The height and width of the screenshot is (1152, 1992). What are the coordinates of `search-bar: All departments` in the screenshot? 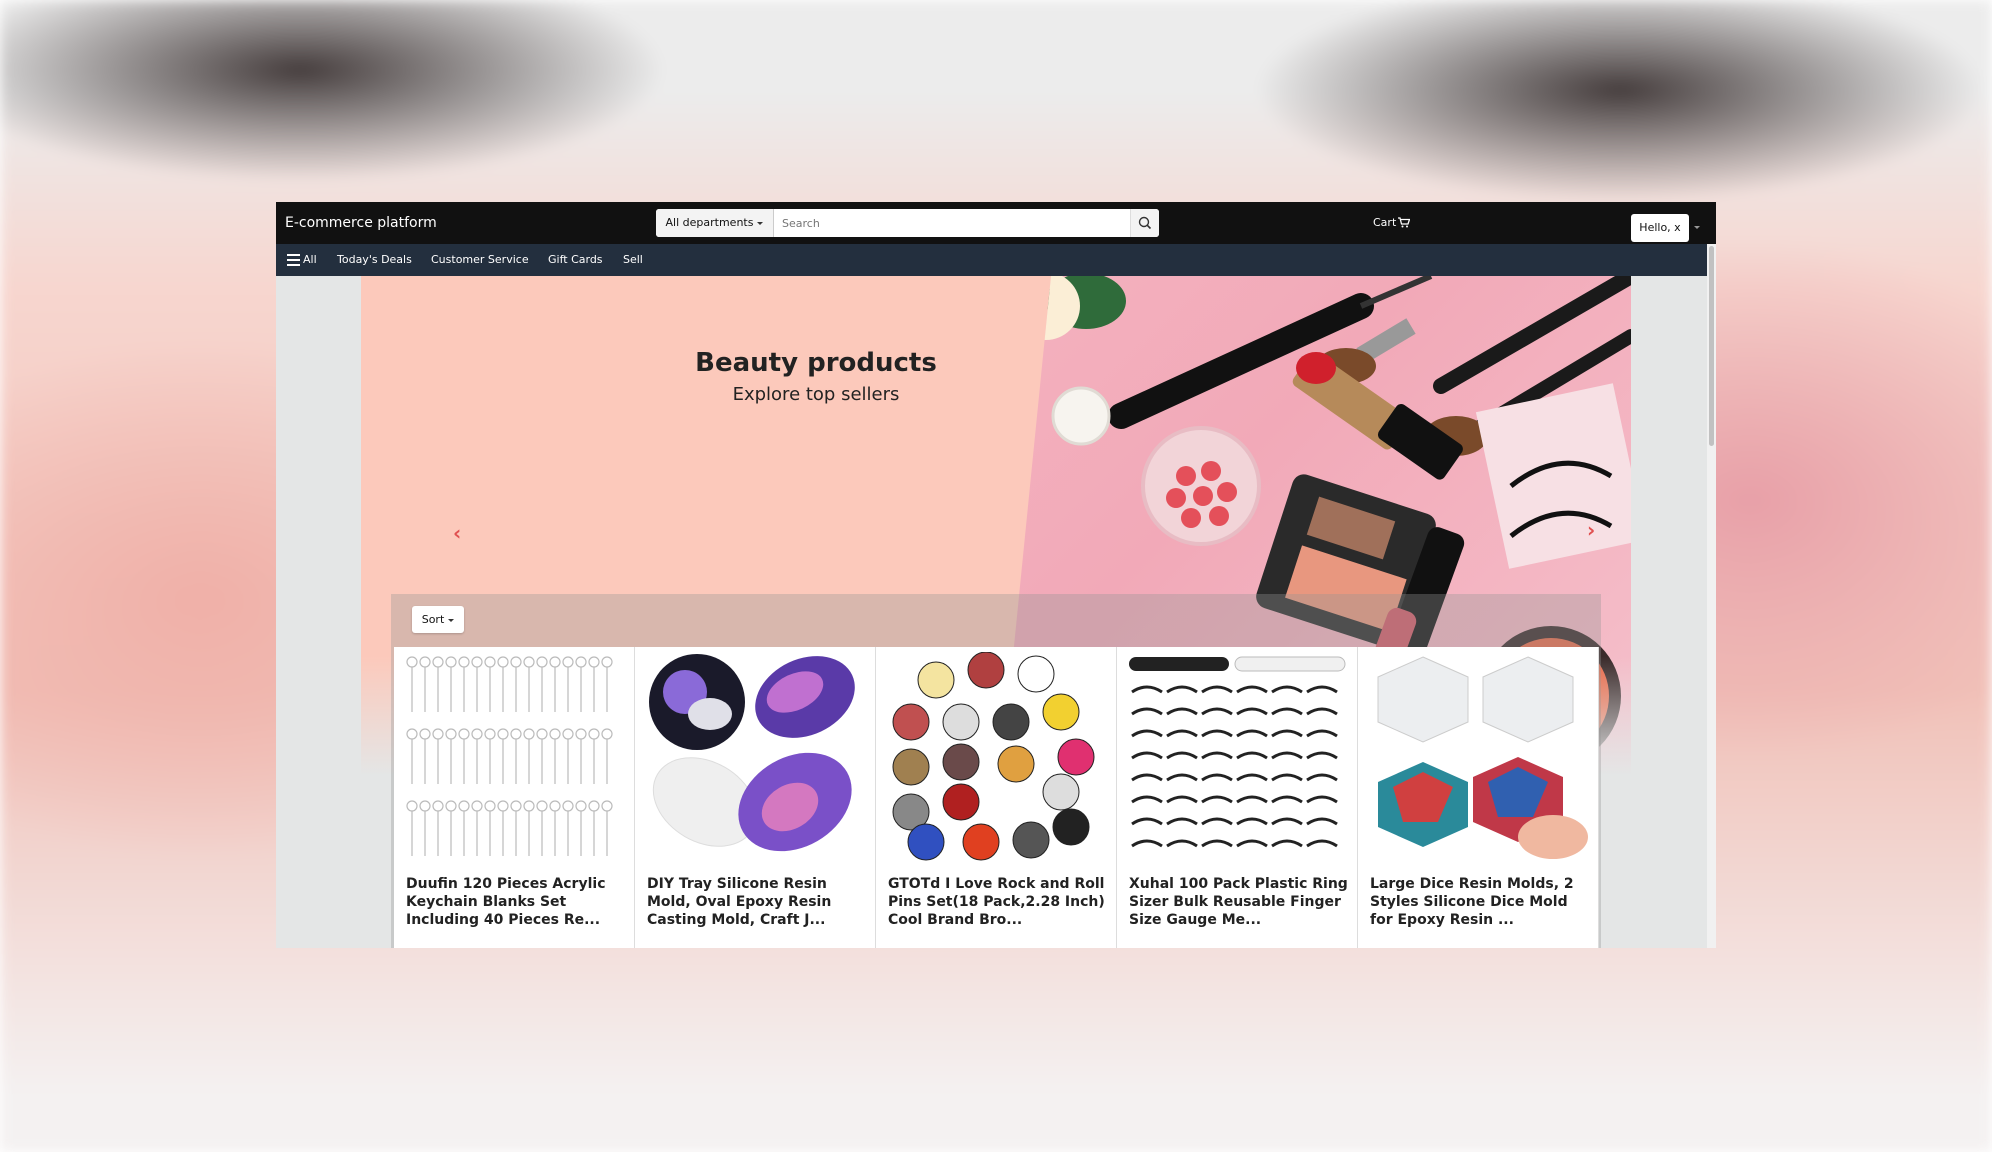 It's located at (907, 223).